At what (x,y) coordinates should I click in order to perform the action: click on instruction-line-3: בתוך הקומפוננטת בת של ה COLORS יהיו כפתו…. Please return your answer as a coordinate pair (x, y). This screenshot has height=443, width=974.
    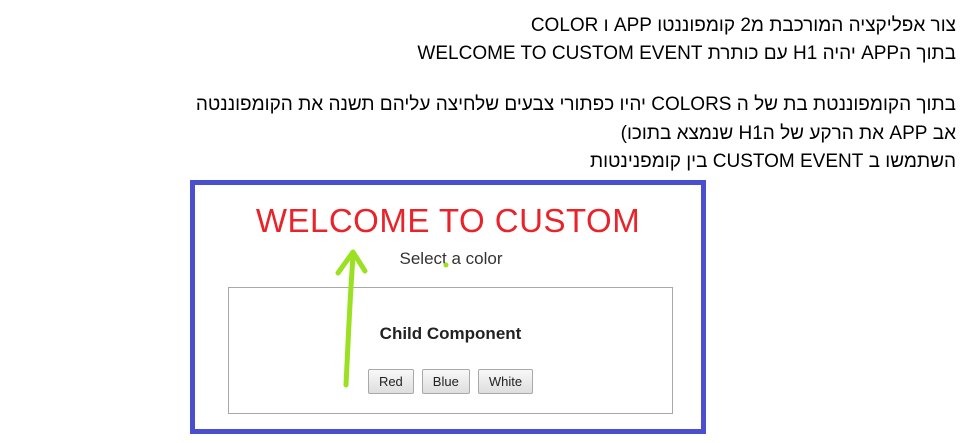
    Looking at the image, I should click on (575, 104).